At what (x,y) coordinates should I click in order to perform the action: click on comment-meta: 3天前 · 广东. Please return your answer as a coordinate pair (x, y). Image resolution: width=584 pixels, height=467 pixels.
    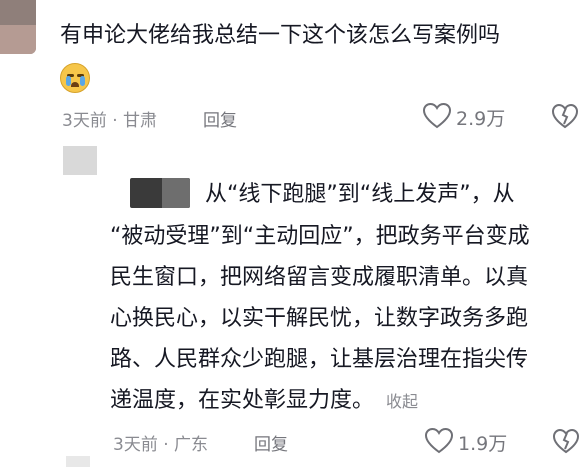
    Looking at the image, I should click on (161, 445).